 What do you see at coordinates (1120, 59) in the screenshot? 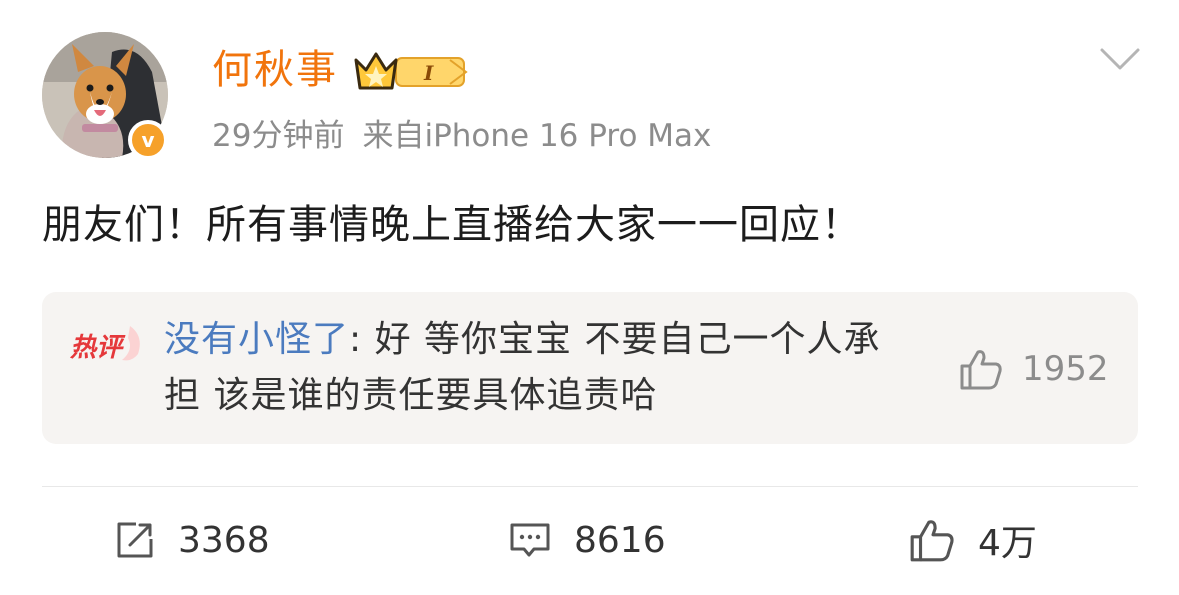
I see `chevron-down-icon` at bounding box center [1120, 59].